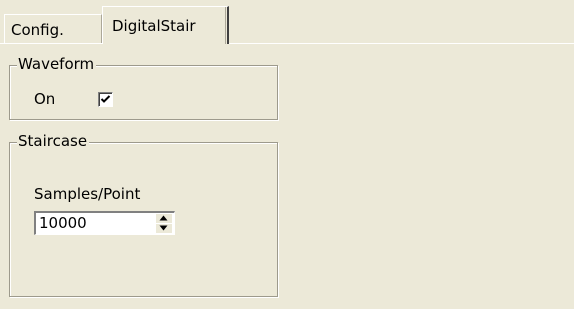 The width and height of the screenshot is (574, 309). I want to click on on-checkbox, so click(105, 99).